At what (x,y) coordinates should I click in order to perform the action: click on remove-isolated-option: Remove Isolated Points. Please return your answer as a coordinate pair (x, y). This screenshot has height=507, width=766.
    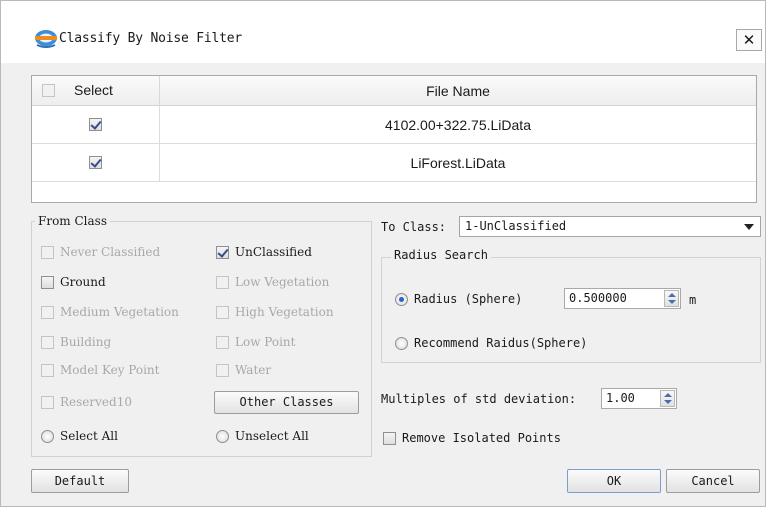
    Looking at the image, I should click on (472, 438).